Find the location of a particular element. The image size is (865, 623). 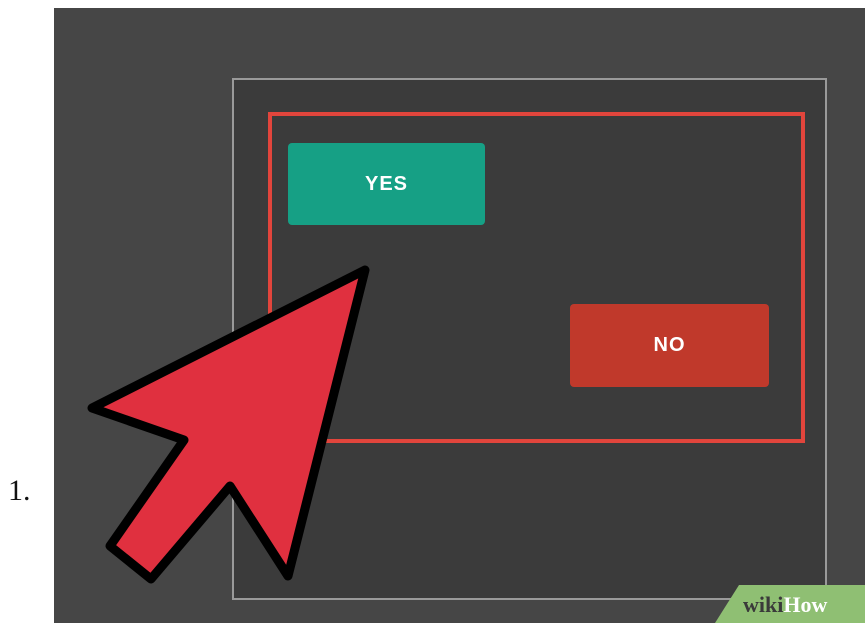

wikihow-watermark: wikiHow is located at coordinates (790, 604).